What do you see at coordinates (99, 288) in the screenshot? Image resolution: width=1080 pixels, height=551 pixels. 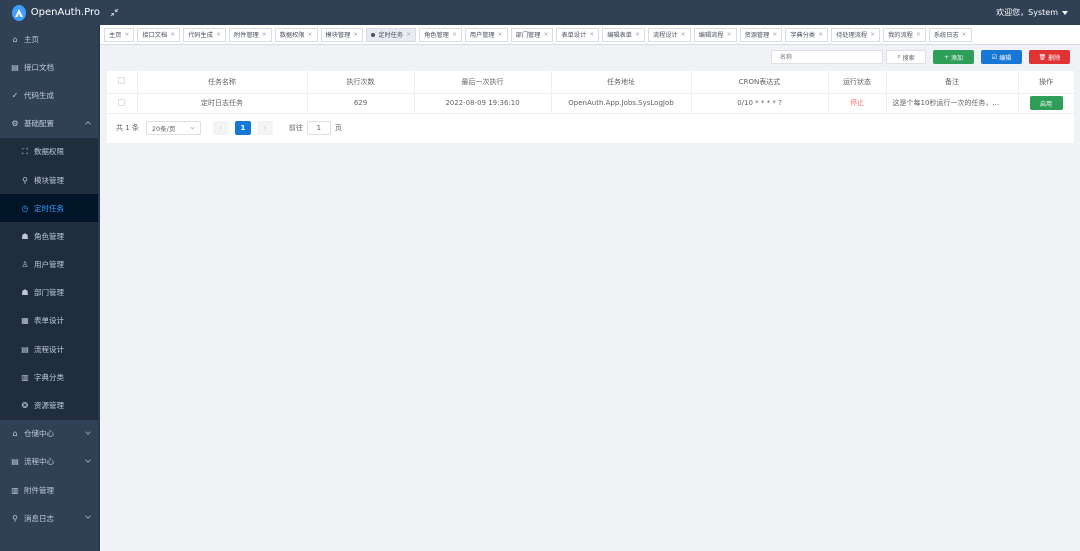 I see `sidebar-scrollbar` at bounding box center [99, 288].